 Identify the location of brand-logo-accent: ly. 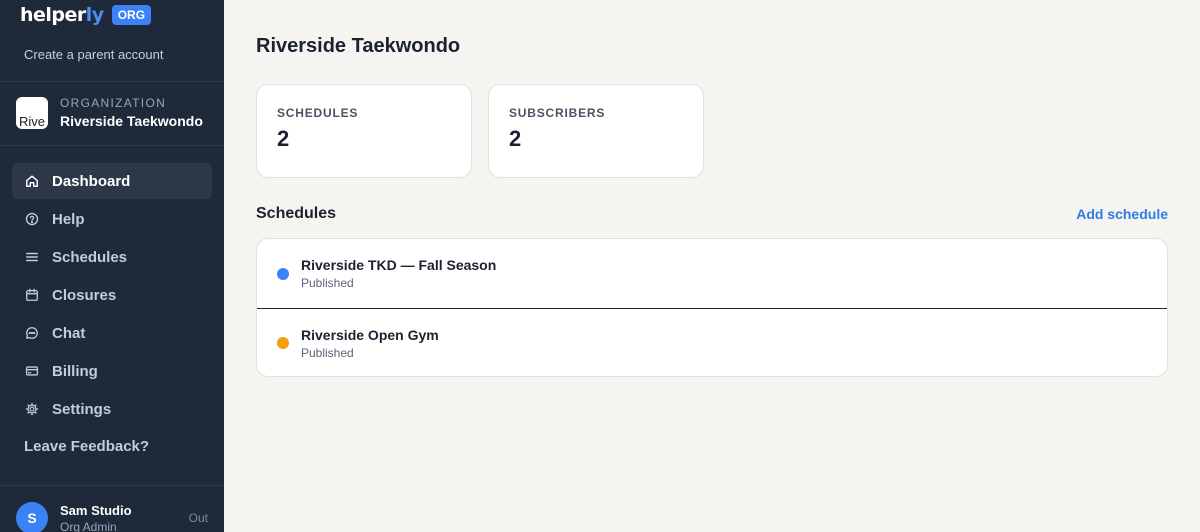
(94, 15).